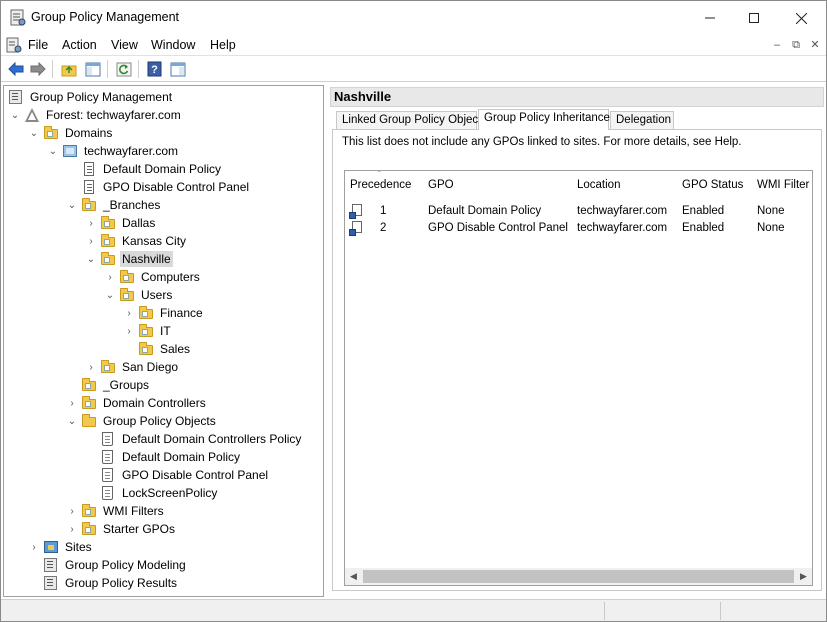 This screenshot has width=827, height=622. I want to click on tree-node-users: ⌄ Users, so click(139, 295).